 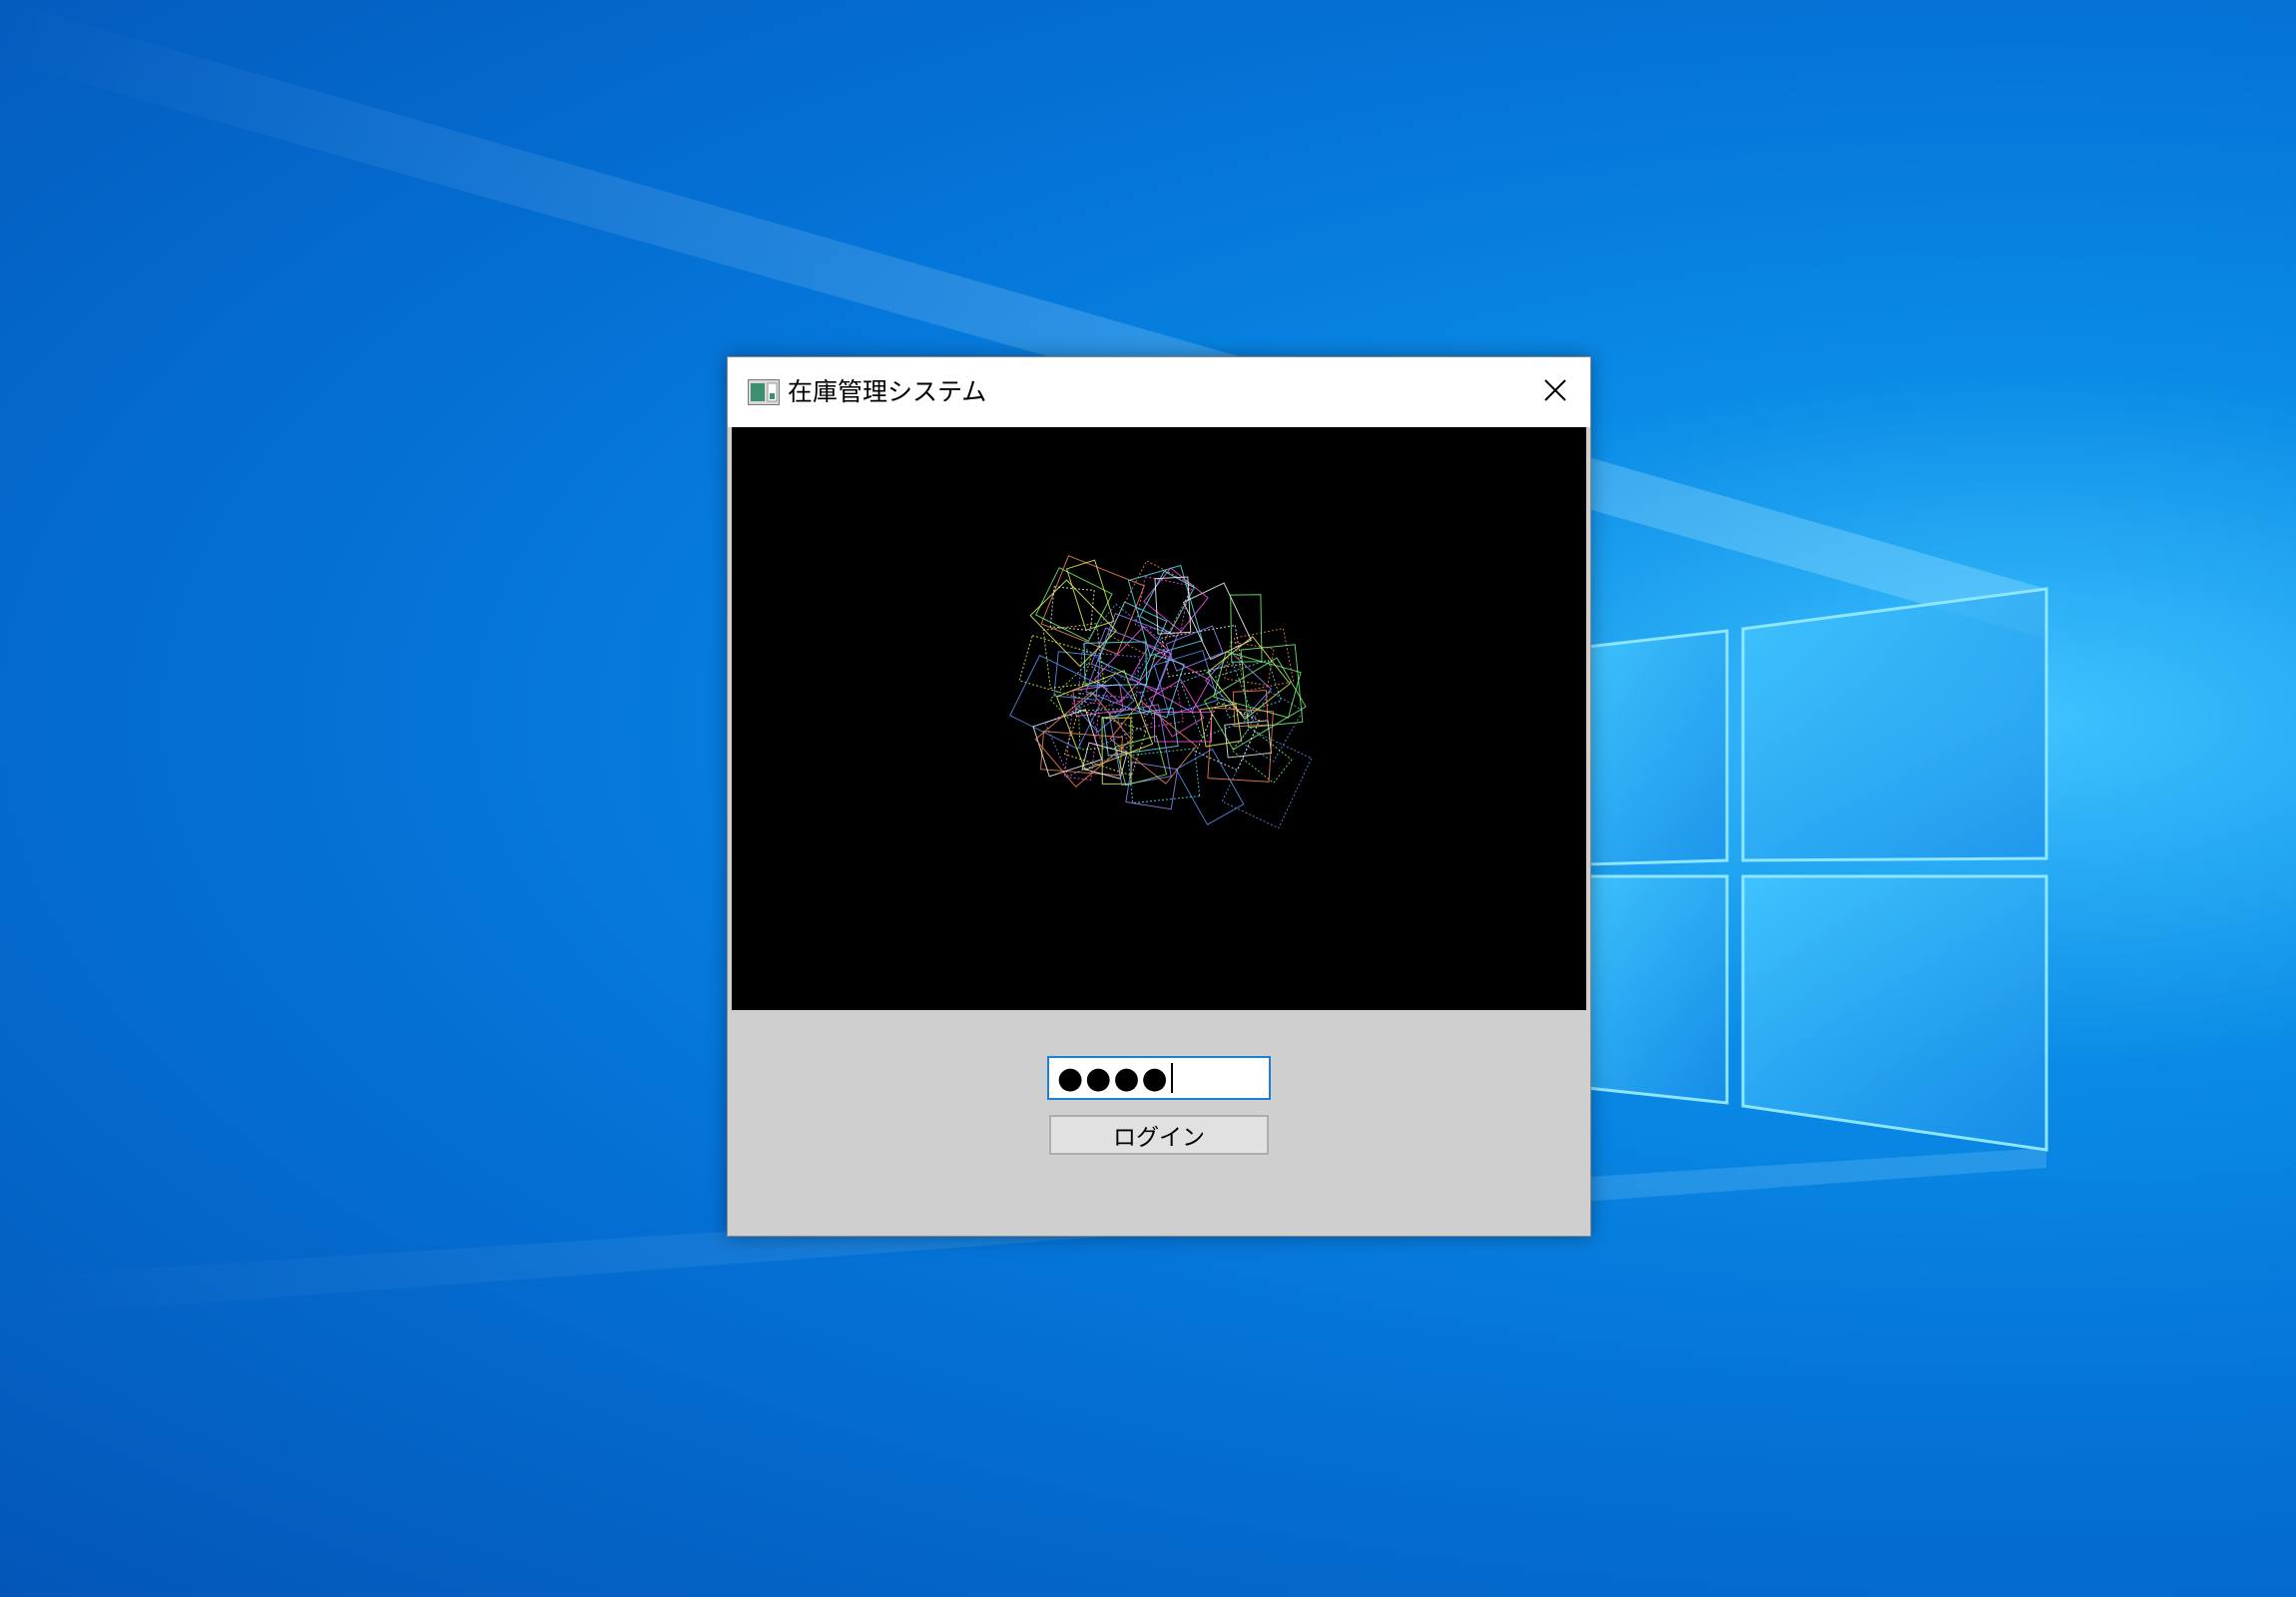 I want to click on password-mask: ●●●●, so click(x=1114, y=1078).